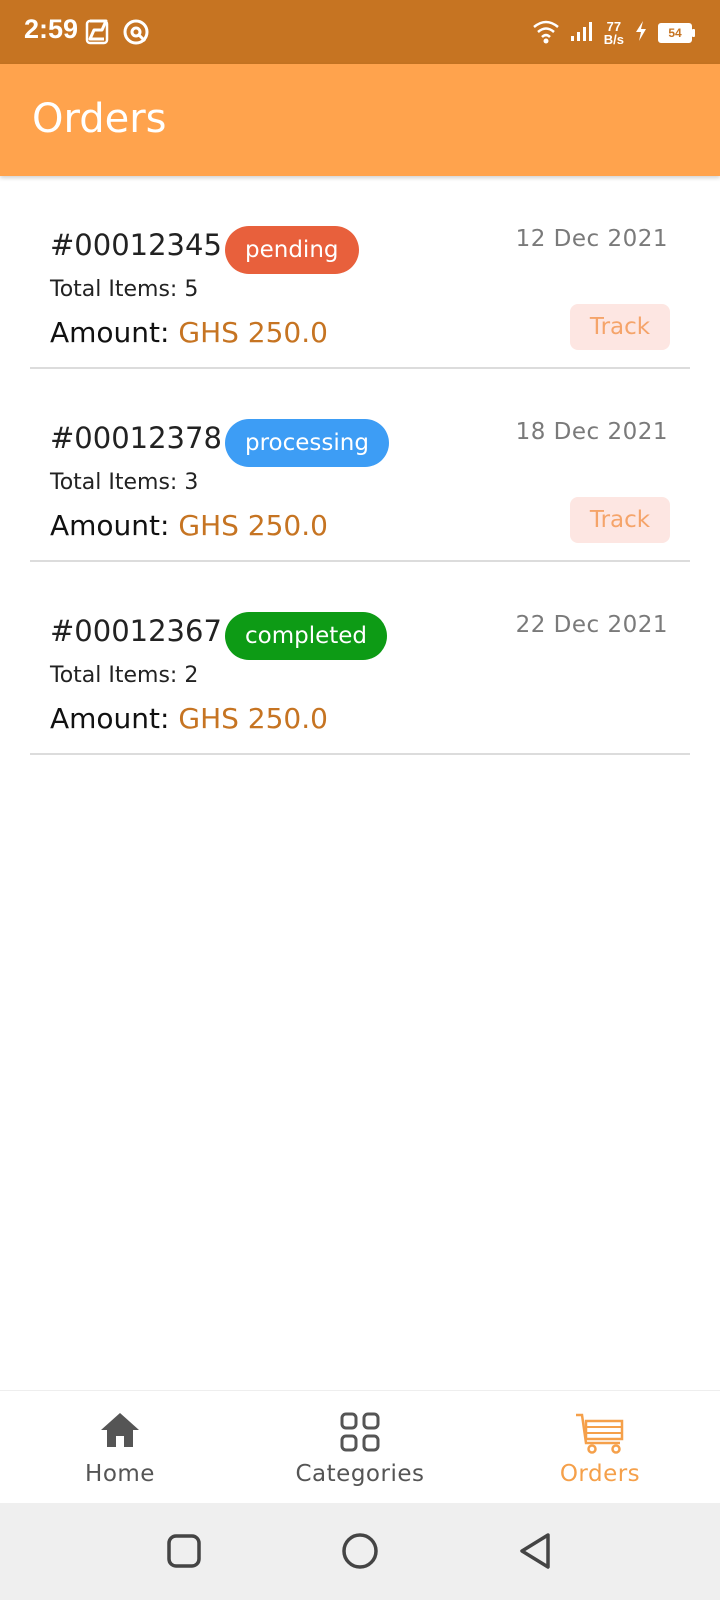  Describe the element at coordinates (184, 1551) in the screenshot. I see `recents-button` at that location.